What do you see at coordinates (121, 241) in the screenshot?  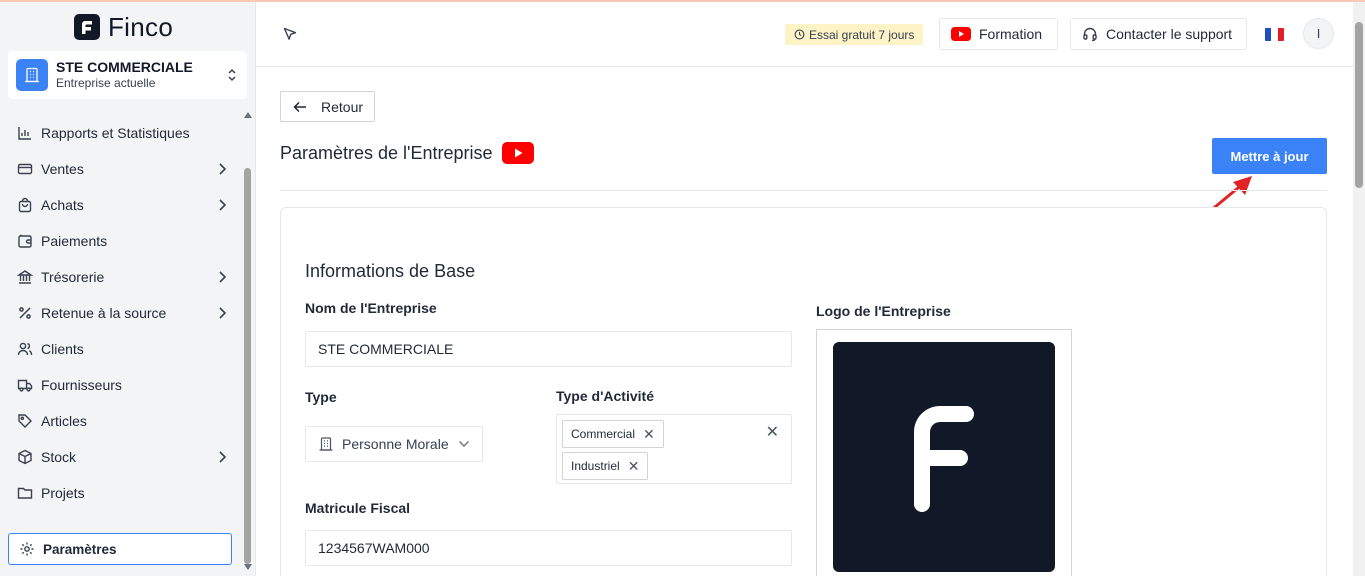 I see `sidebar-item-paiements: Paiements` at bounding box center [121, 241].